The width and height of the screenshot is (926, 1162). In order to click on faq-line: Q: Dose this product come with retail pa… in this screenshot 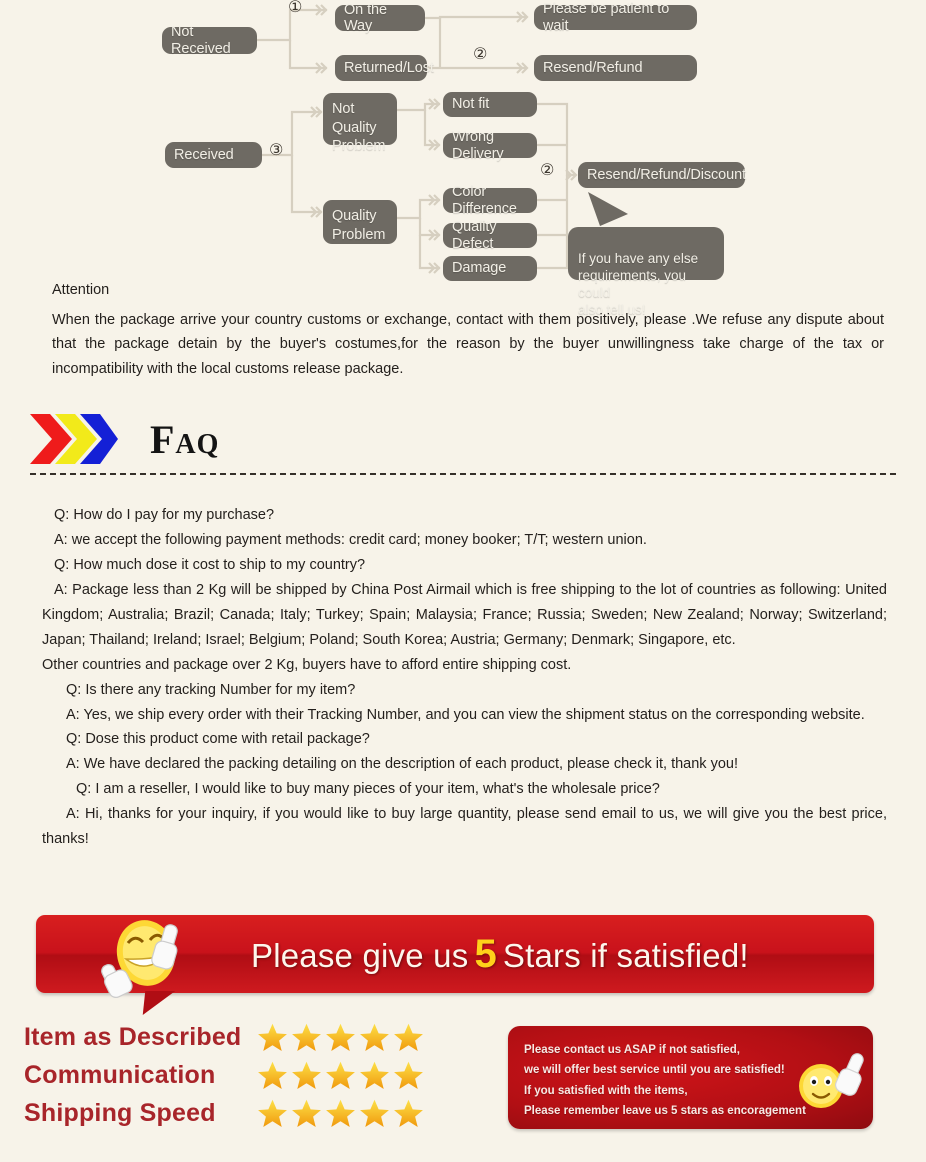, I will do `click(218, 739)`.